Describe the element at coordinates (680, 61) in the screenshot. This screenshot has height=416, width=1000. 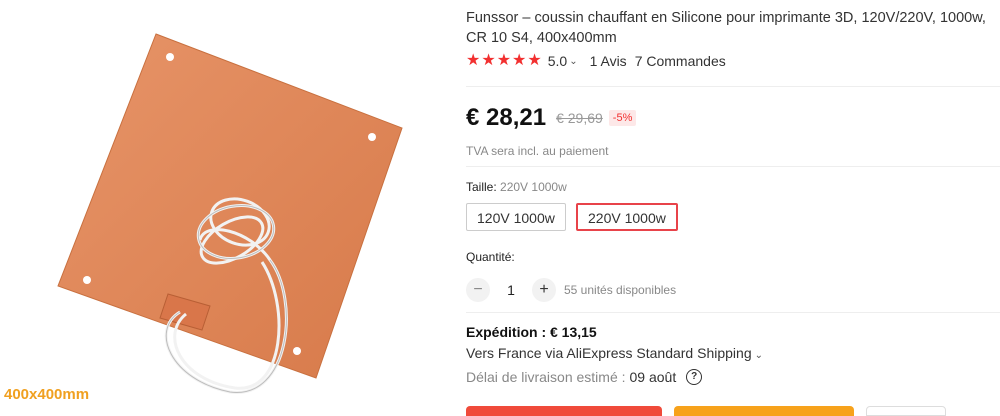
I see `orders-count: 7 Commandes` at that location.